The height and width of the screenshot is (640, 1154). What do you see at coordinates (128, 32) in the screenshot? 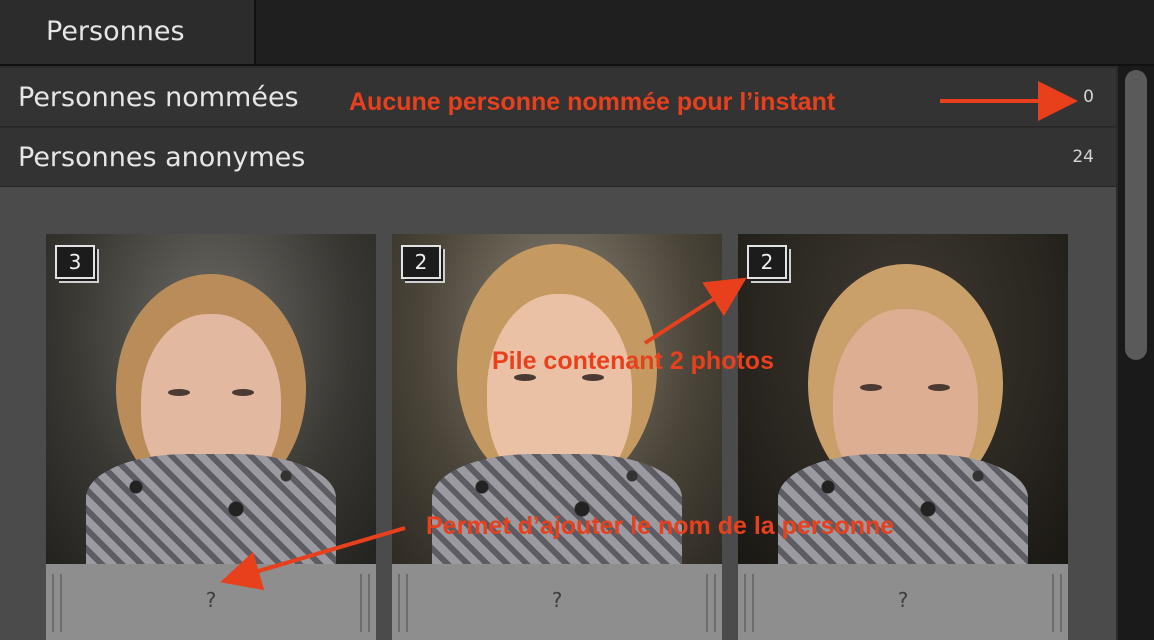
I see `tab-personnes: Personnes` at bounding box center [128, 32].